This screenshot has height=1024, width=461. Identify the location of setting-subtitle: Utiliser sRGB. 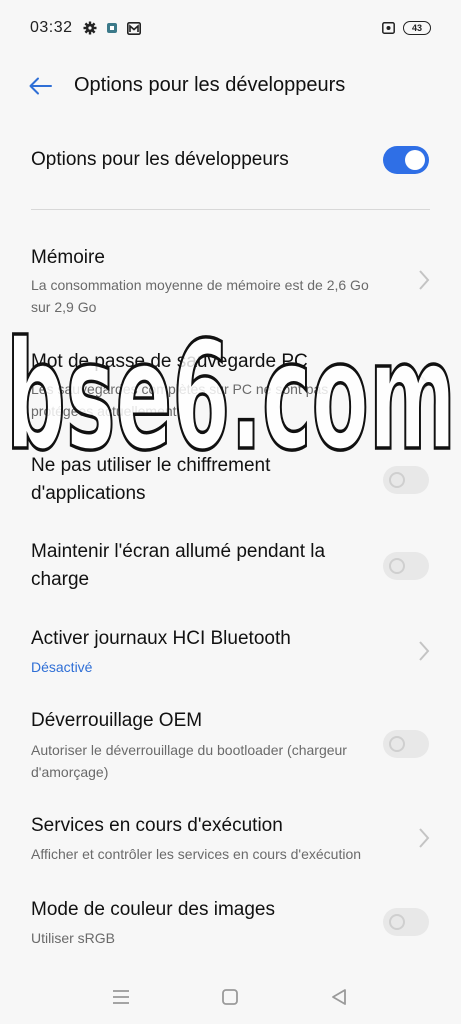
(73, 938).